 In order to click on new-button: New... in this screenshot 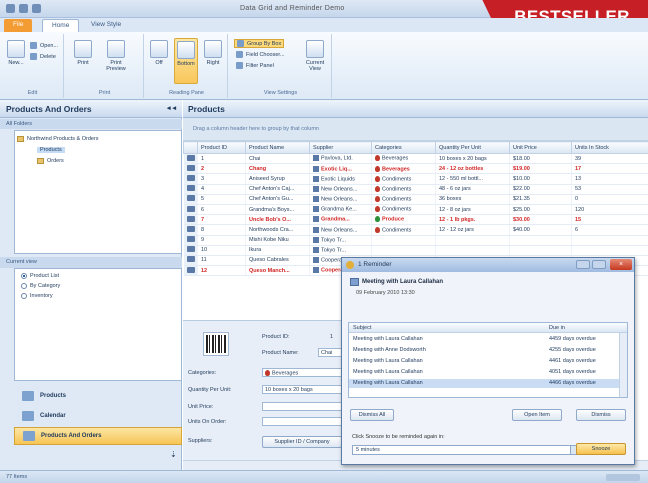, I will do `click(16, 53)`.